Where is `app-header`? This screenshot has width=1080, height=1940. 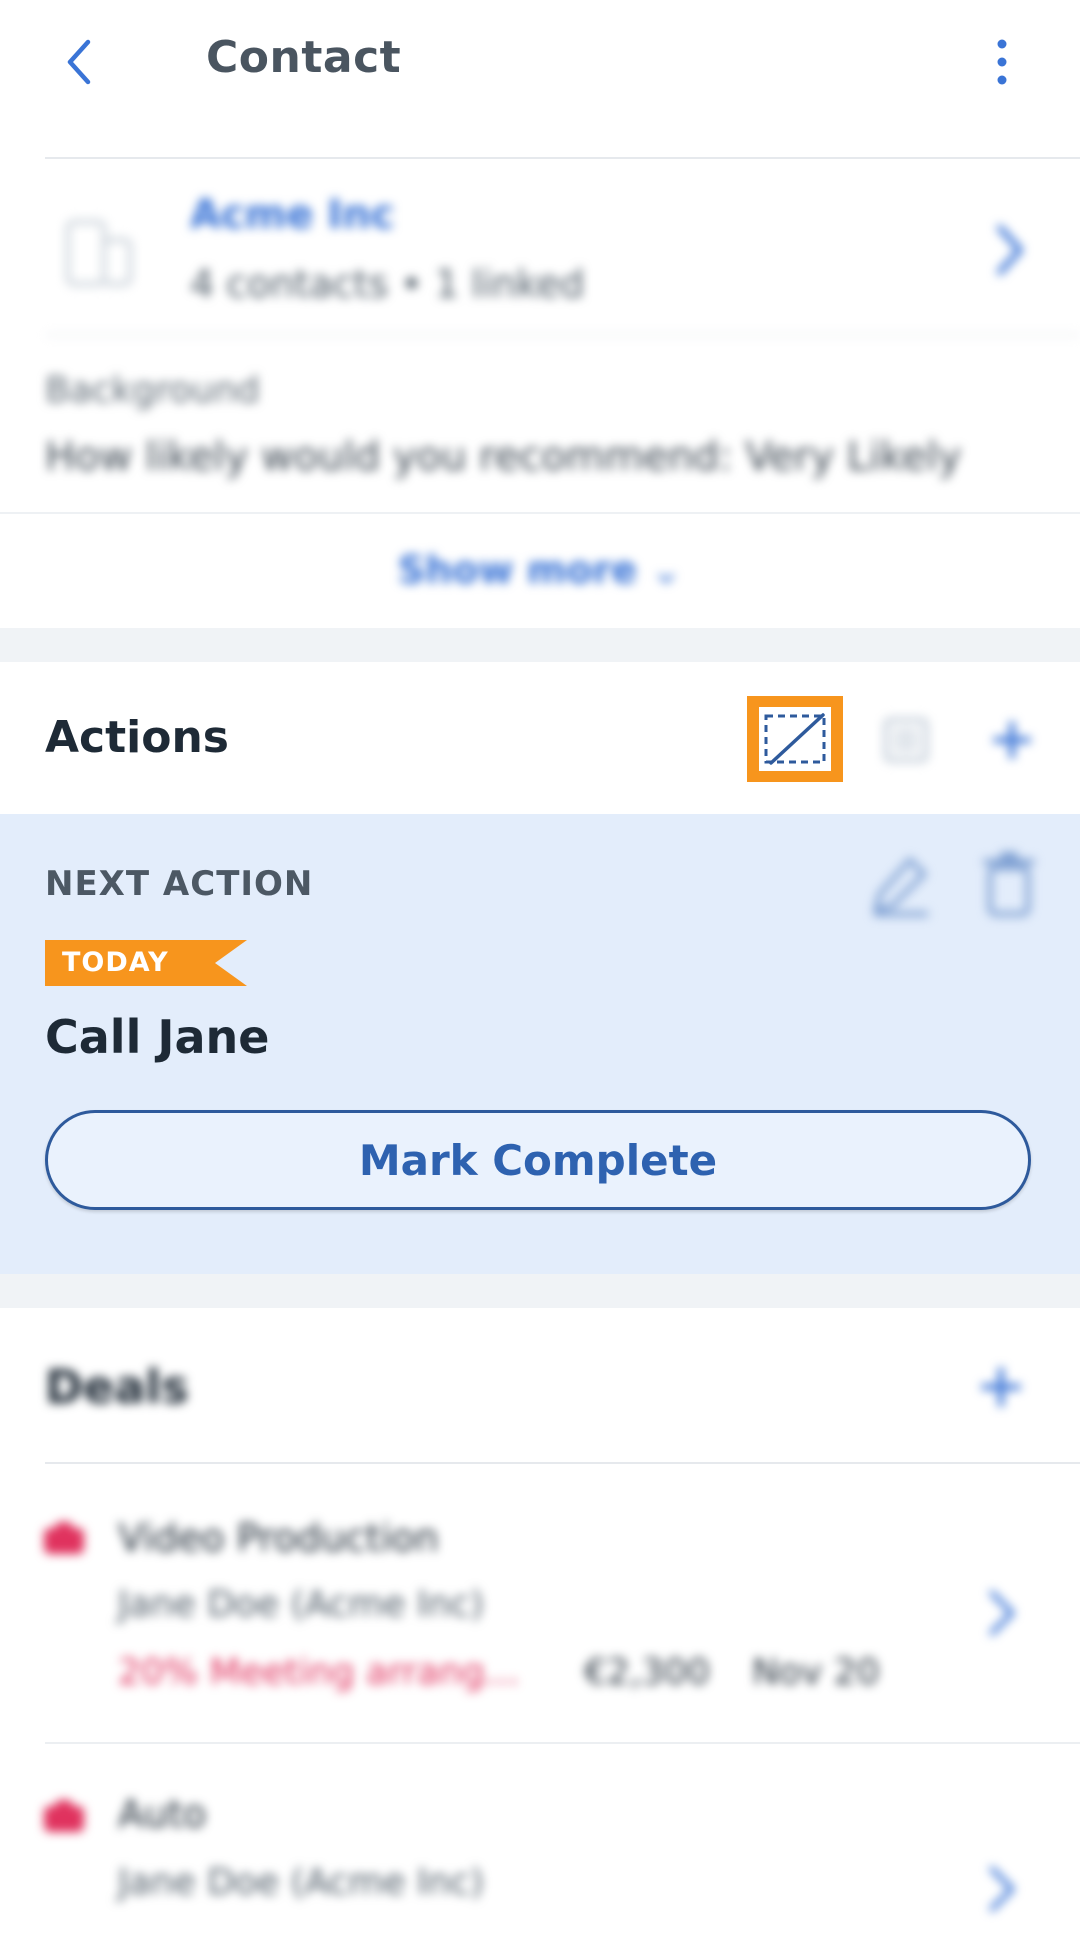
app-header is located at coordinates (540, 79).